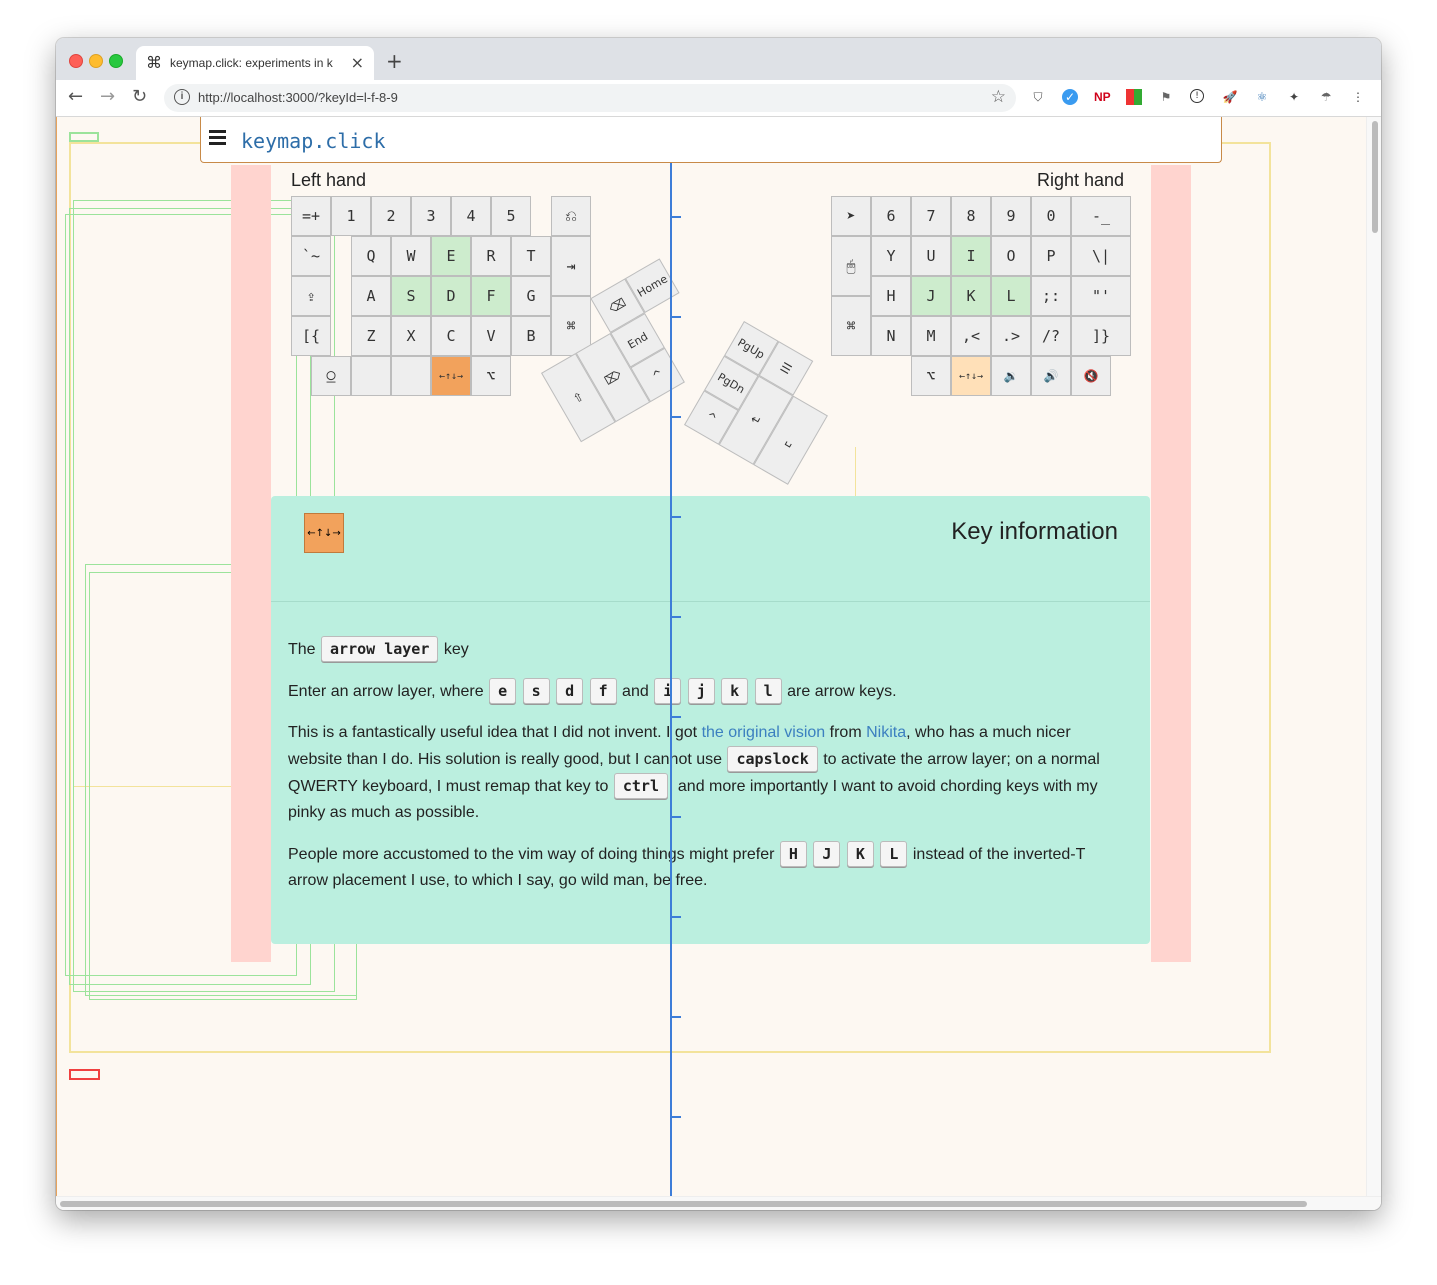 This screenshot has height=1285, width=1437. What do you see at coordinates (76, 61) in the screenshot?
I see `close-window-button` at bounding box center [76, 61].